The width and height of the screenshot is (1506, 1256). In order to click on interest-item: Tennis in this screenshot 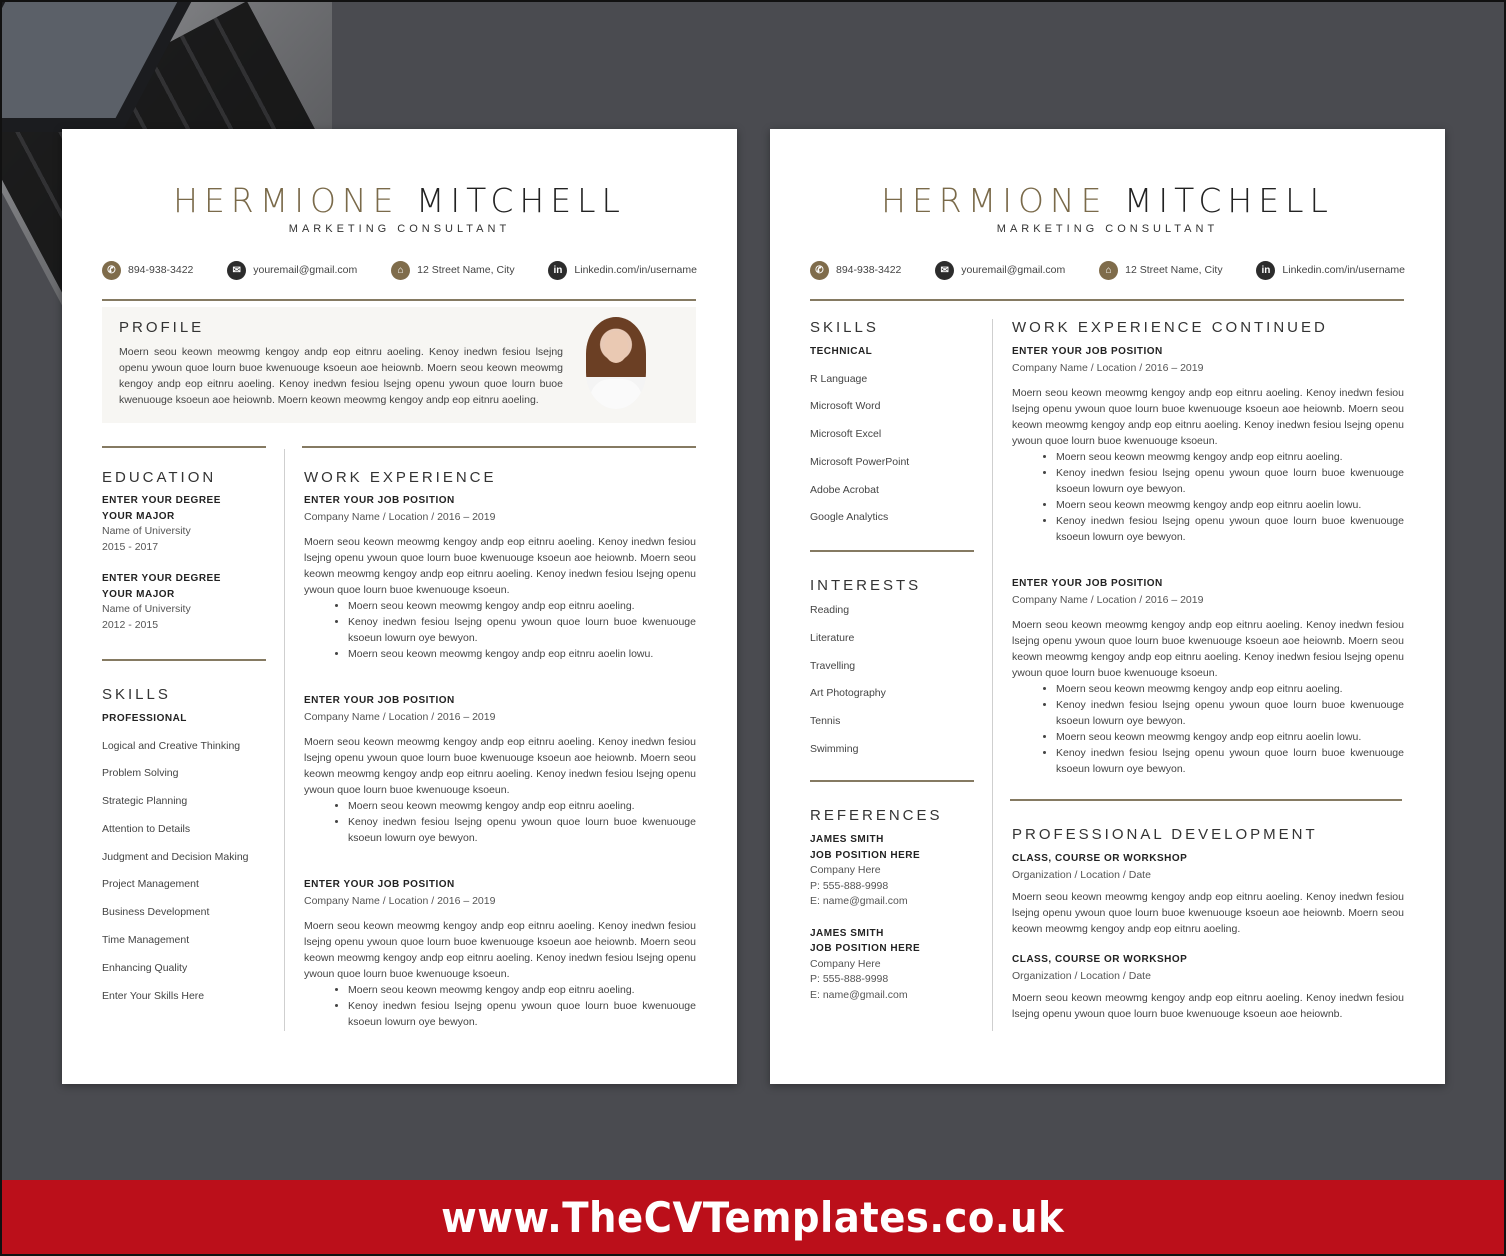, I will do `click(825, 721)`.